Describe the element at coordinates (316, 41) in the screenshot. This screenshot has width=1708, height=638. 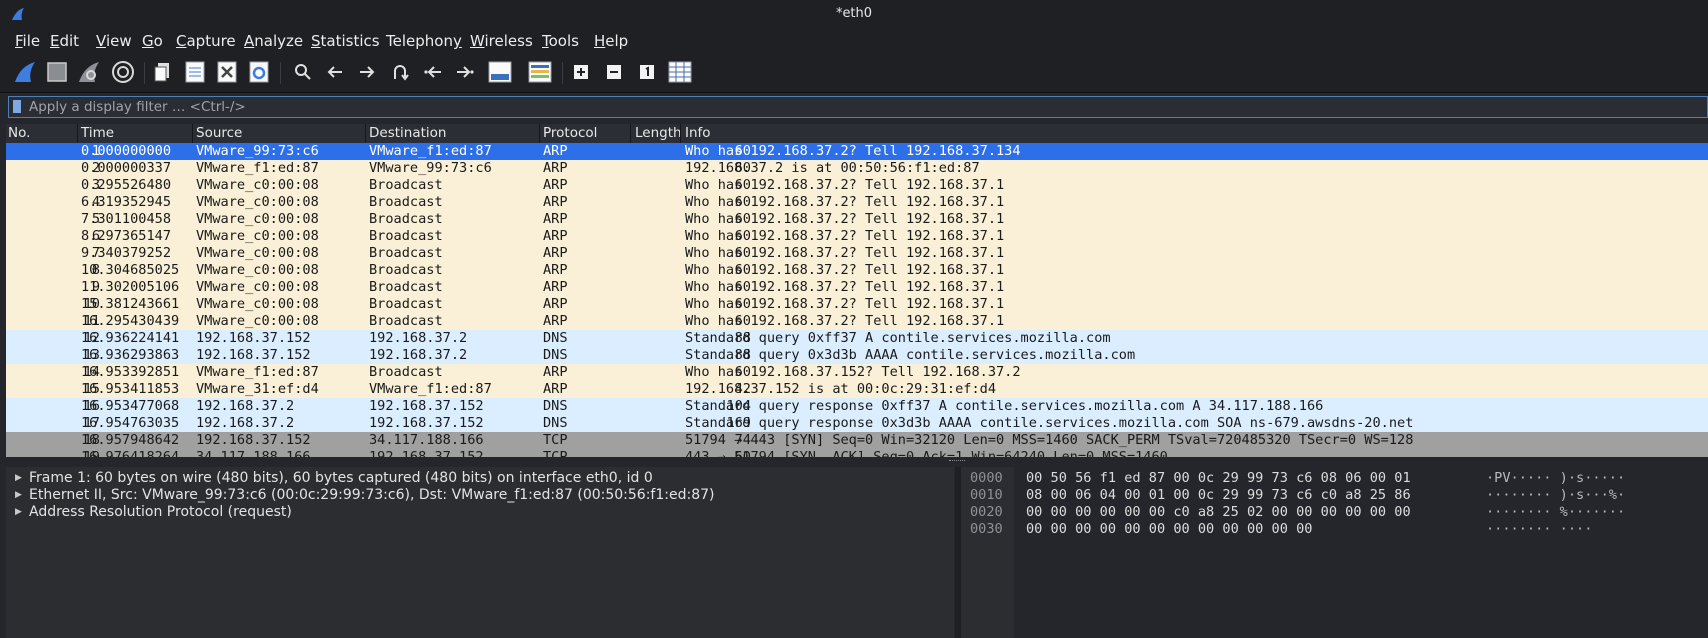
I see `menu-statistics-mnemonic: S` at that location.